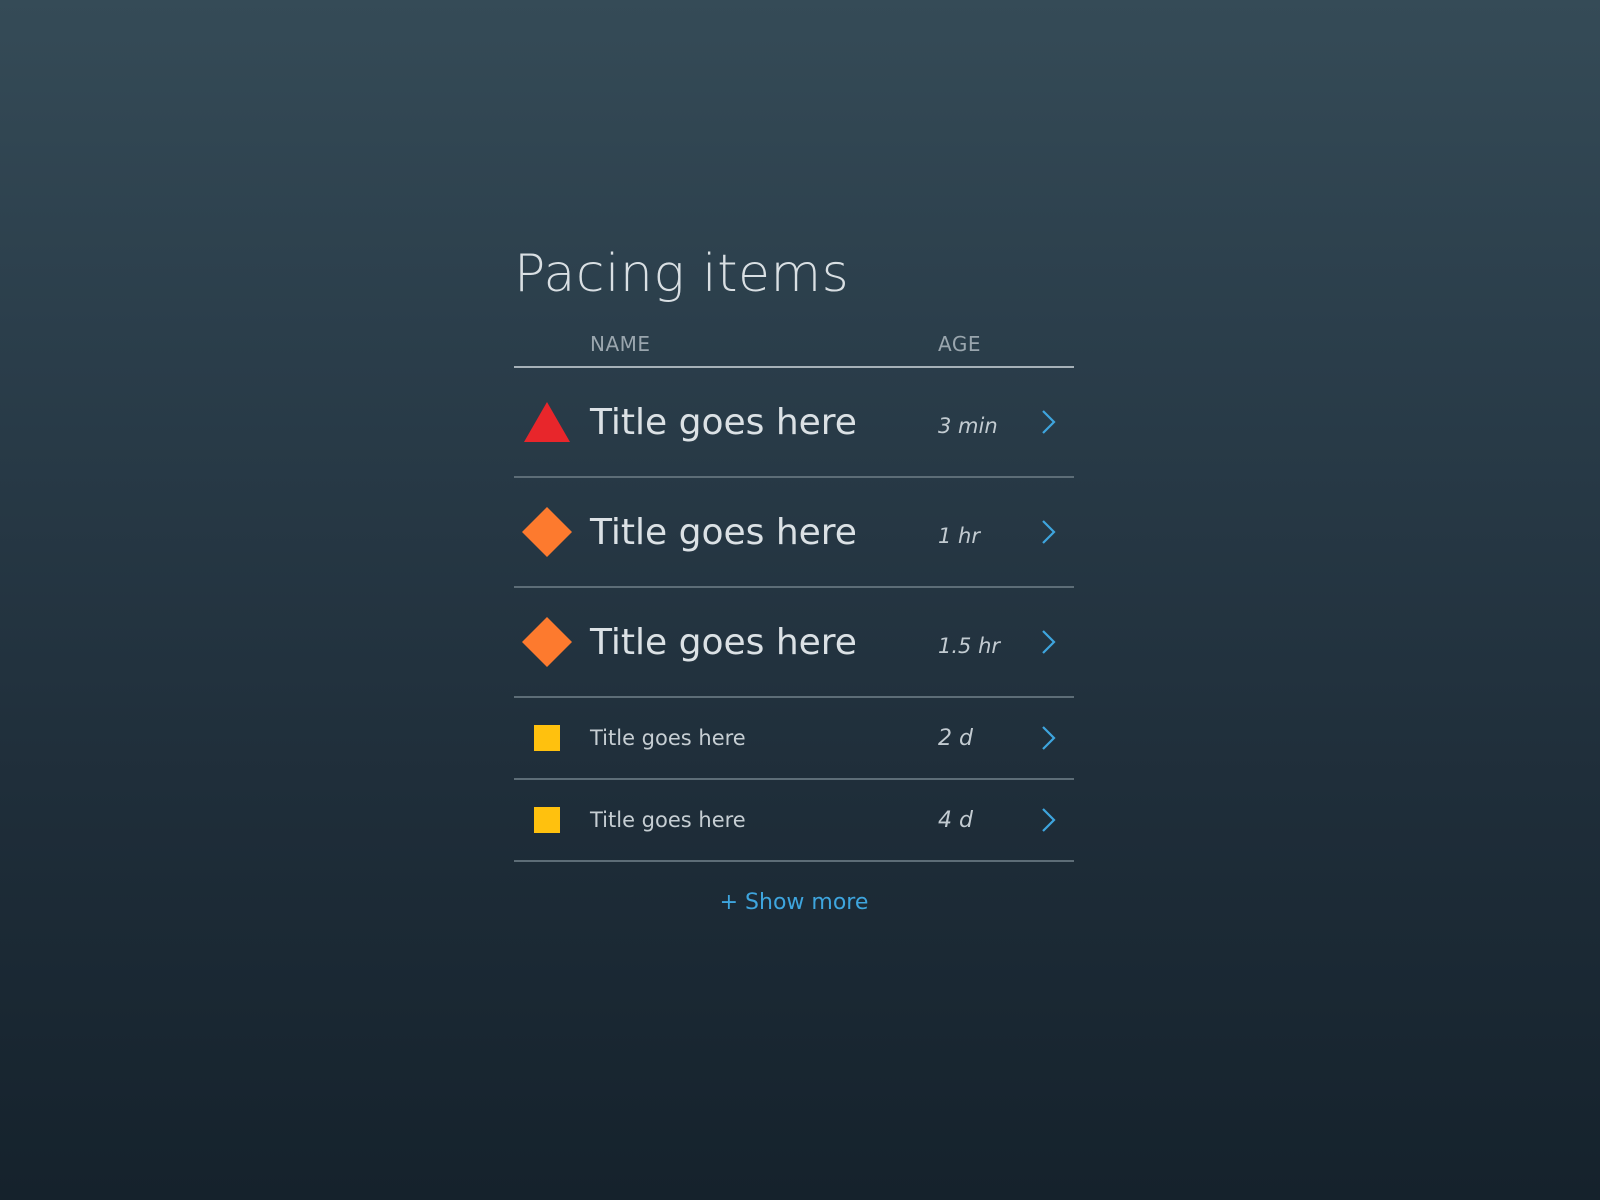 The height and width of the screenshot is (1200, 1600). I want to click on column-header-age: AGE, so click(959, 344).